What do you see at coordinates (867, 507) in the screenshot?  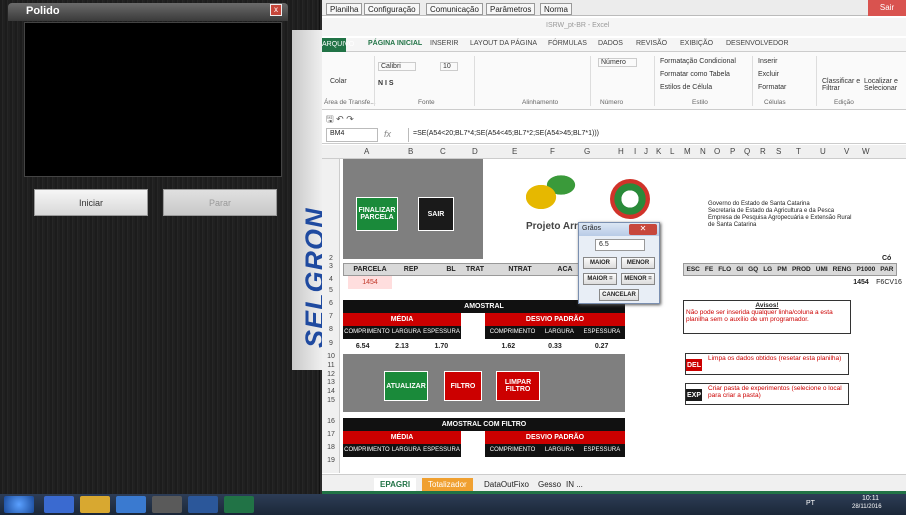 I see `clock-date: 28/11/2016` at bounding box center [867, 507].